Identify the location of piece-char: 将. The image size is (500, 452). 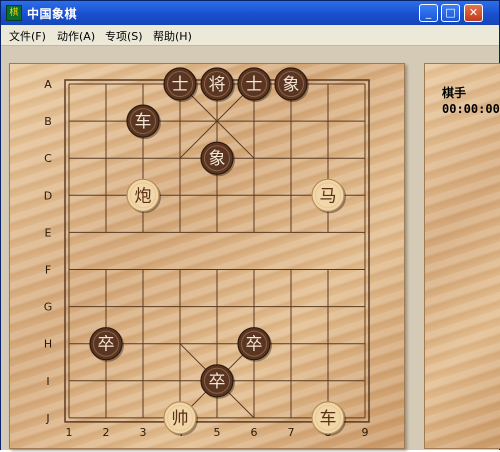
(217, 85).